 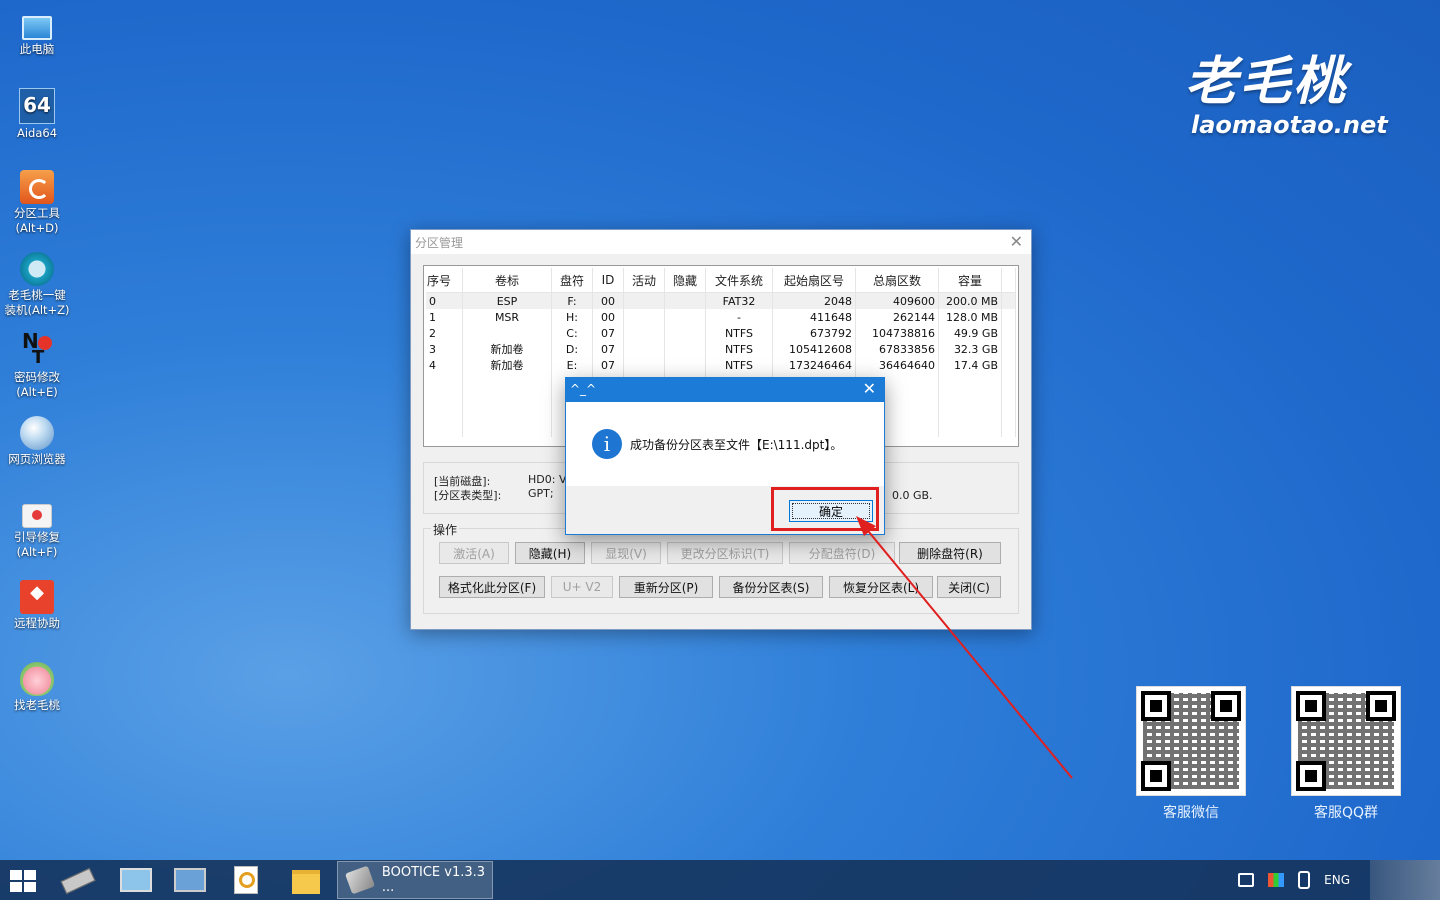 I want to click on show-button: 显现(V), so click(x=626, y=553).